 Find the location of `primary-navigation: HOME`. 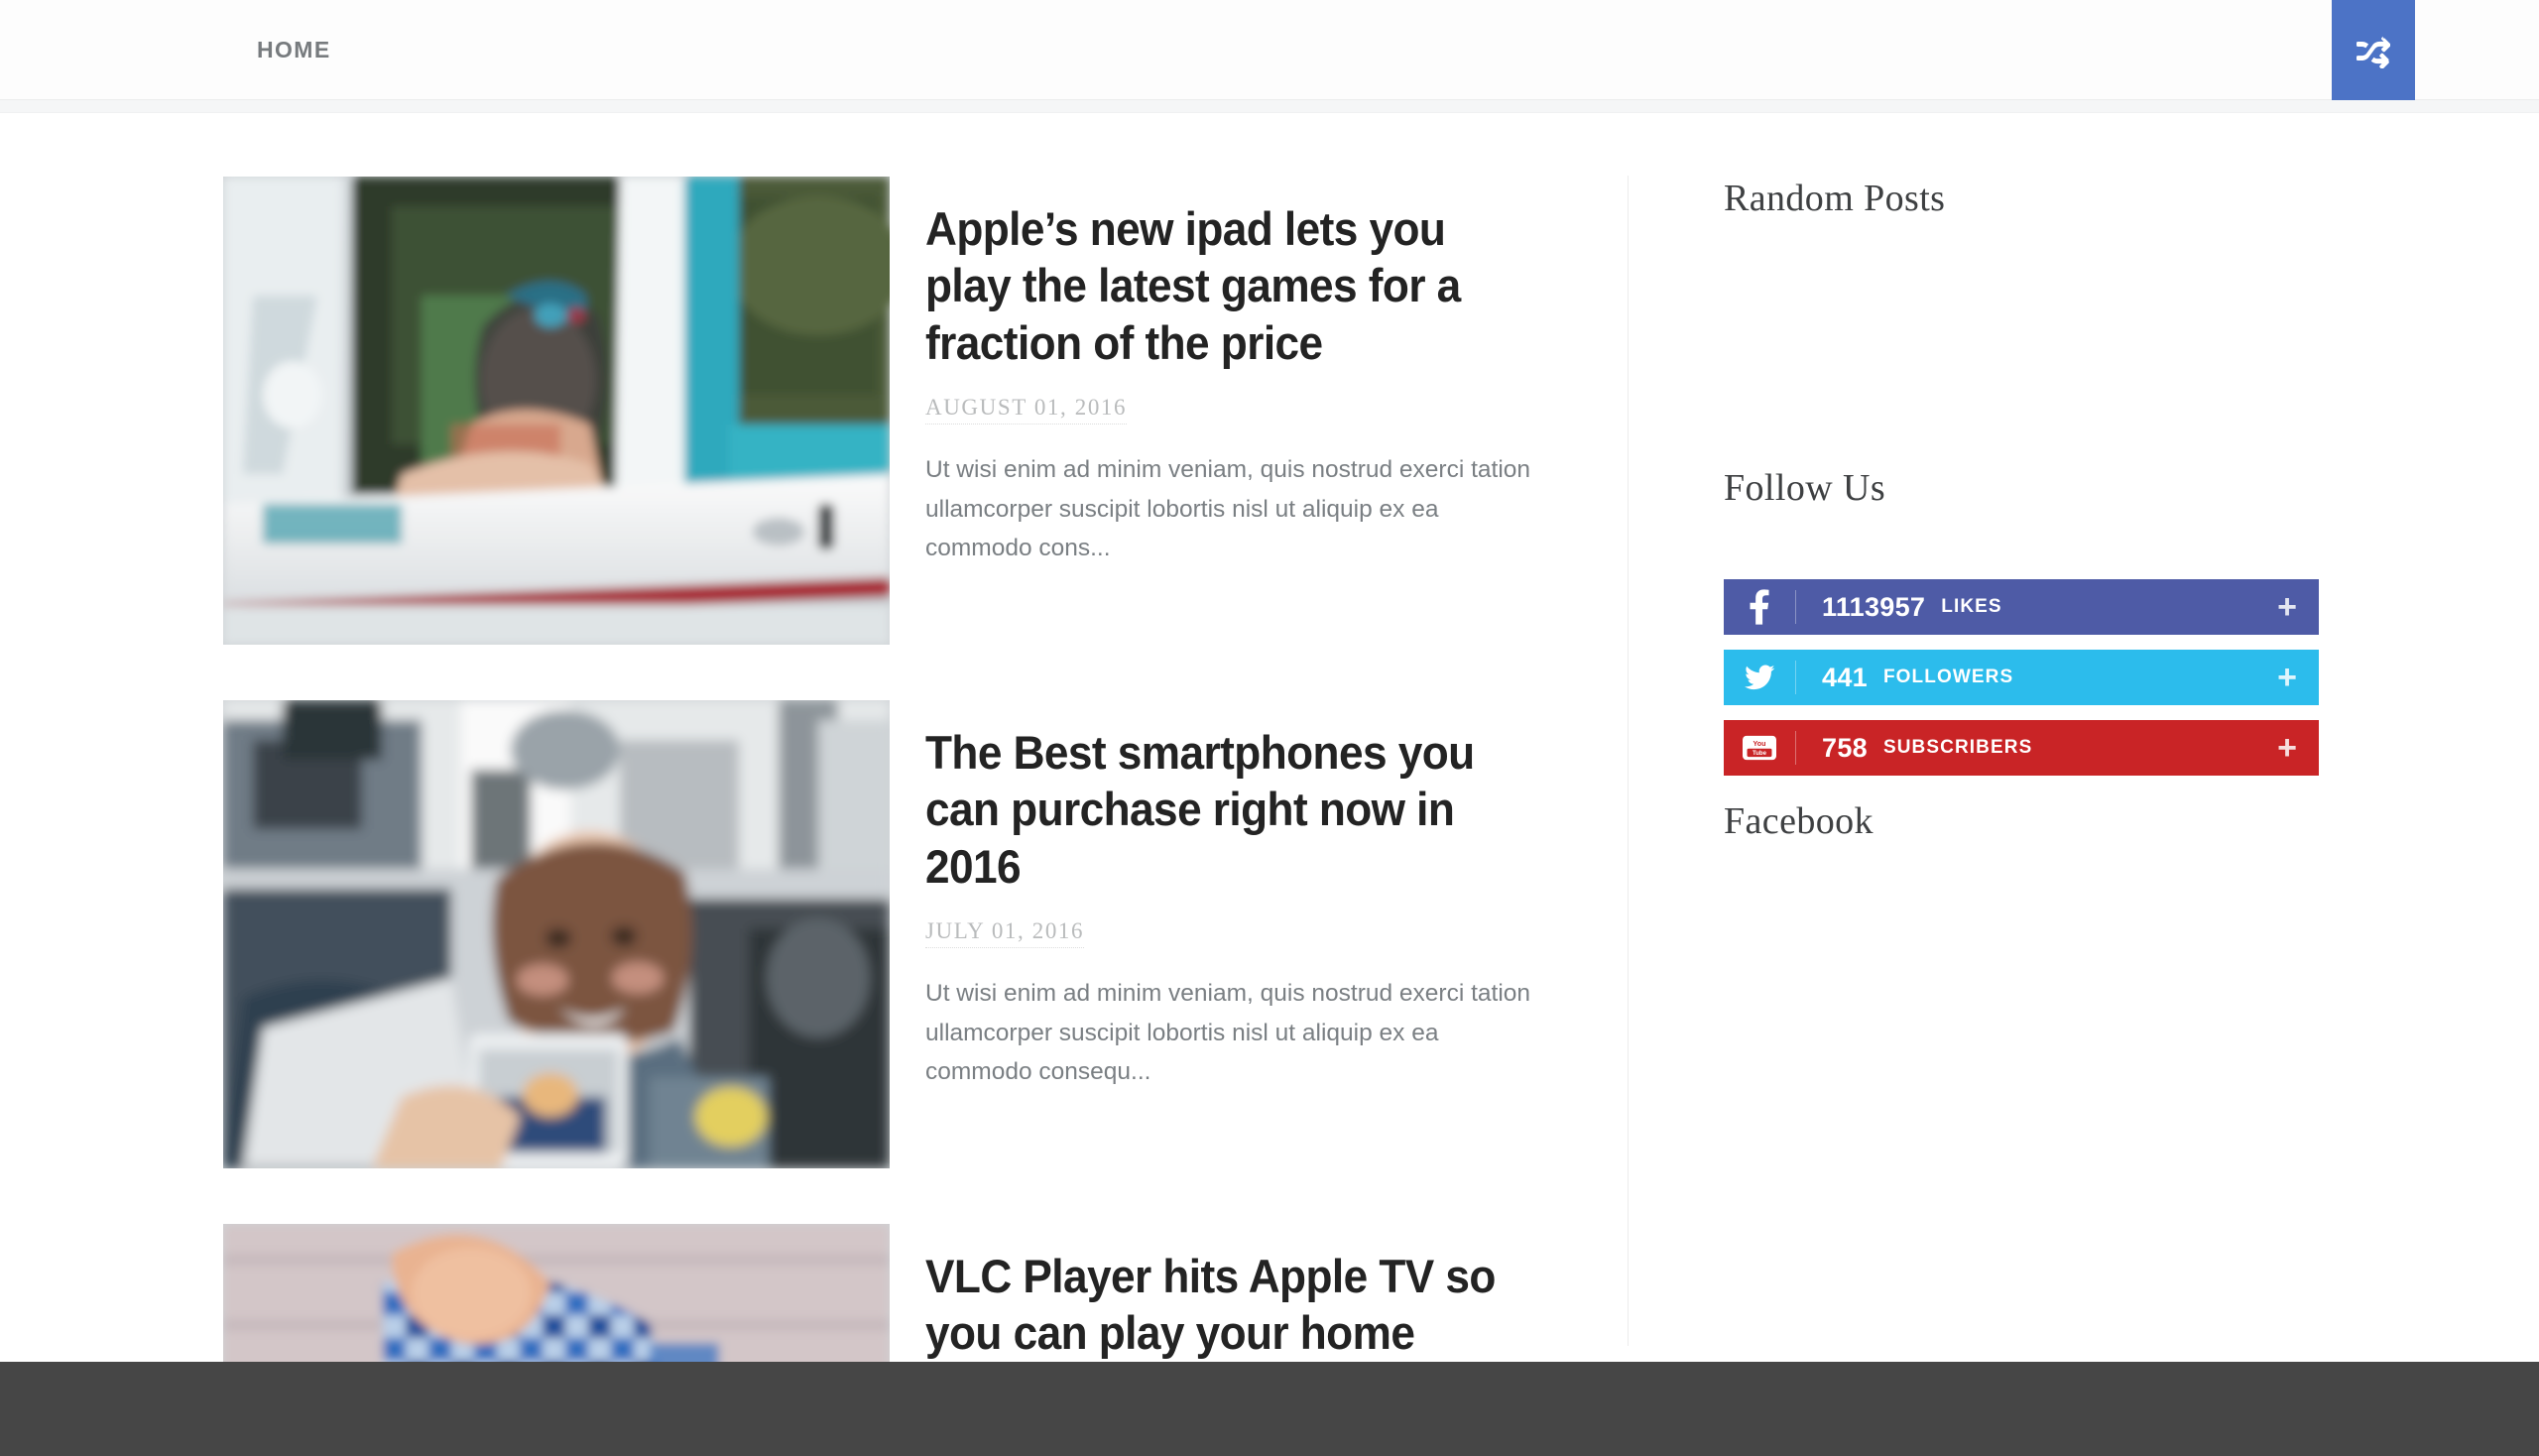

primary-navigation: HOME is located at coordinates (294, 50).